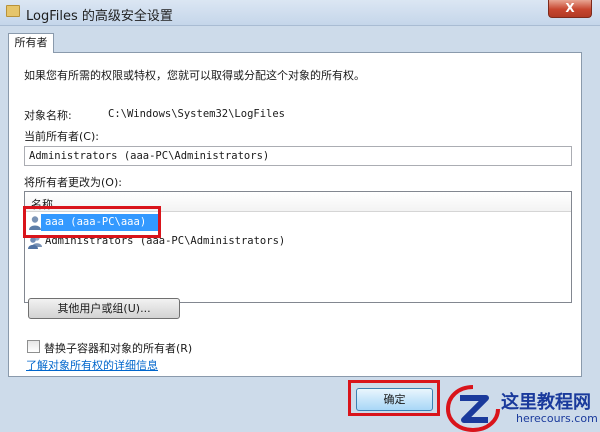 The image size is (600, 432). Describe the element at coordinates (13, 11) in the screenshot. I see `folder-icon` at that location.